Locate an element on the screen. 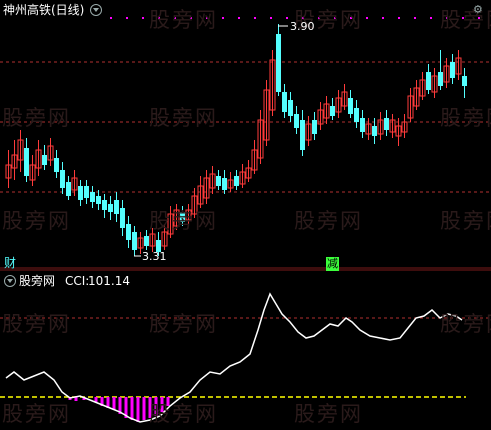 The width and height of the screenshot is (491, 430). reduce-tag: 减 is located at coordinates (332, 264).